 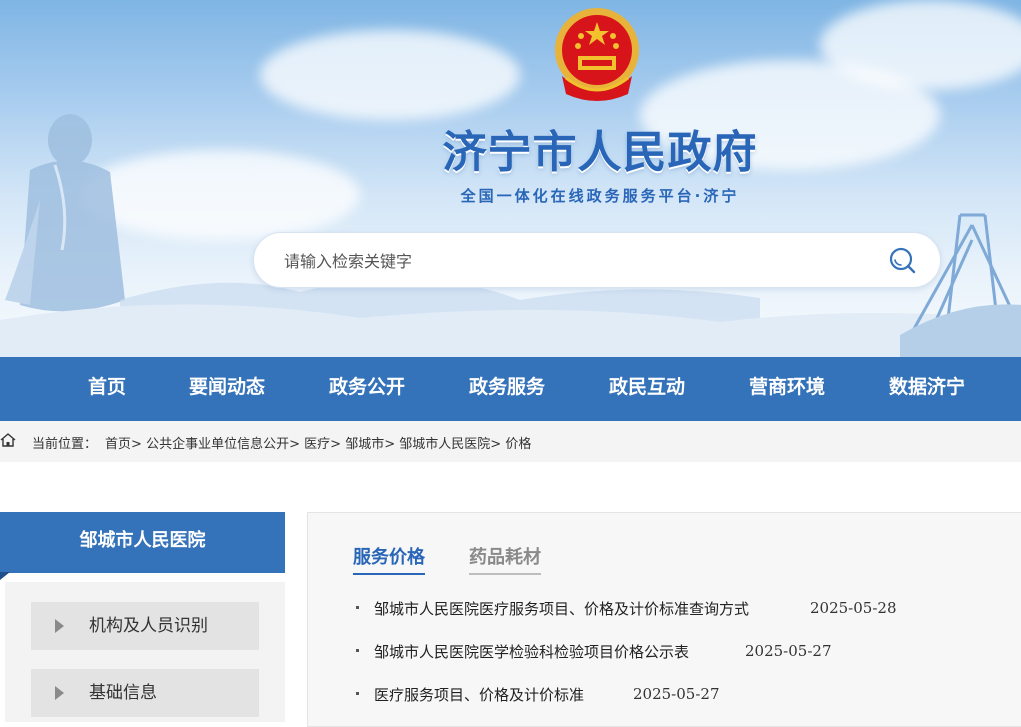 What do you see at coordinates (787, 389) in the screenshot?
I see `nav-item-business: 营商环境` at bounding box center [787, 389].